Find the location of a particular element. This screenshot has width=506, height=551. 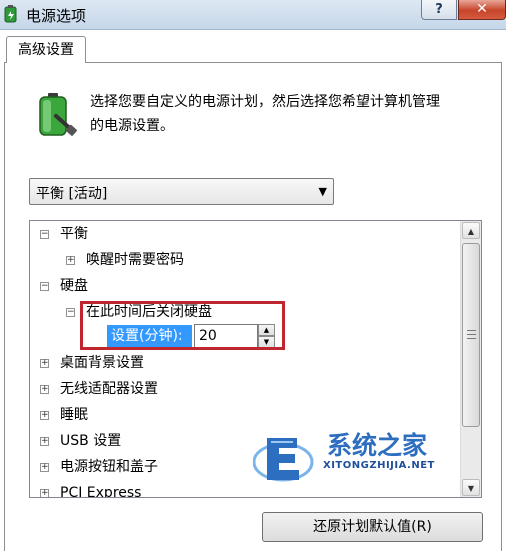

grip-icon is located at coordinates (471, 334).